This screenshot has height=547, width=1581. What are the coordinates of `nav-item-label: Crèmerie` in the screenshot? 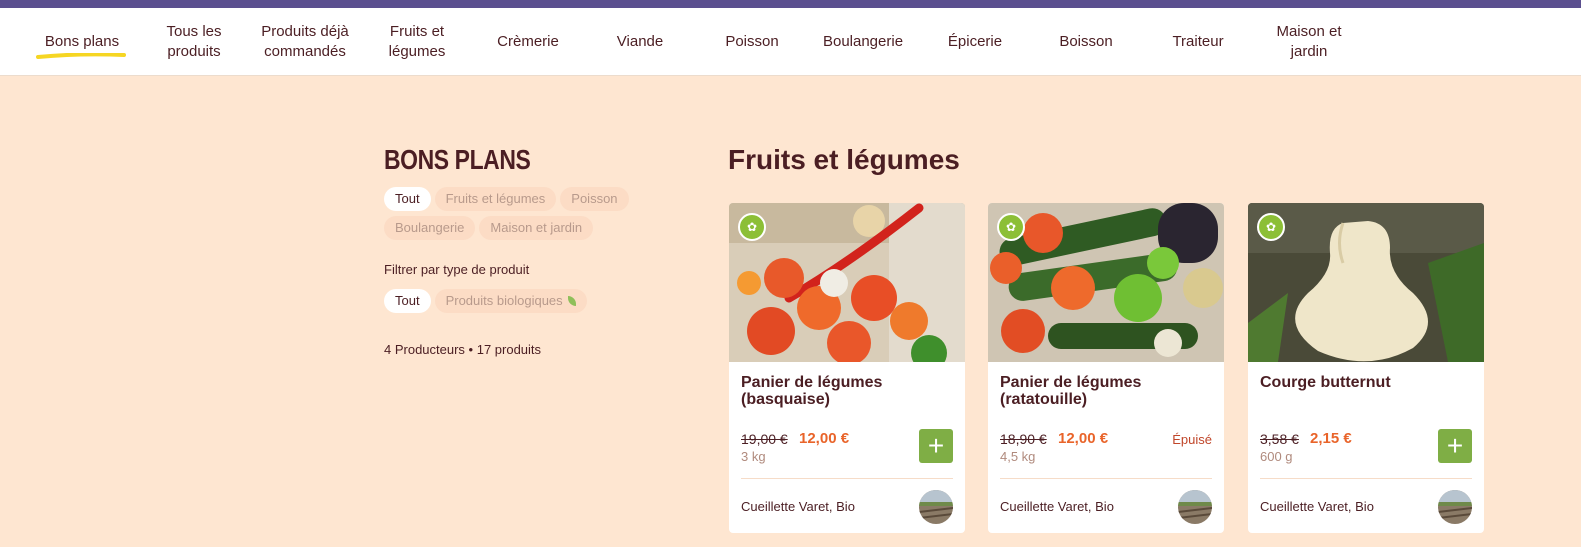 It's located at (528, 41).